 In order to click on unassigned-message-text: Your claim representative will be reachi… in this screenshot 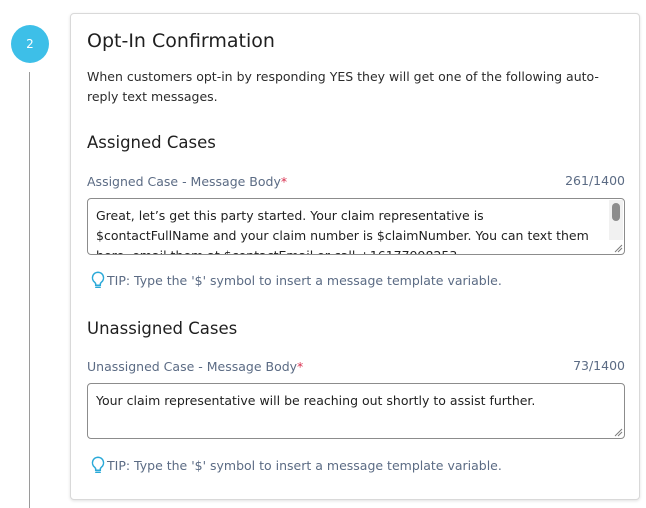, I will do `click(316, 400)`.